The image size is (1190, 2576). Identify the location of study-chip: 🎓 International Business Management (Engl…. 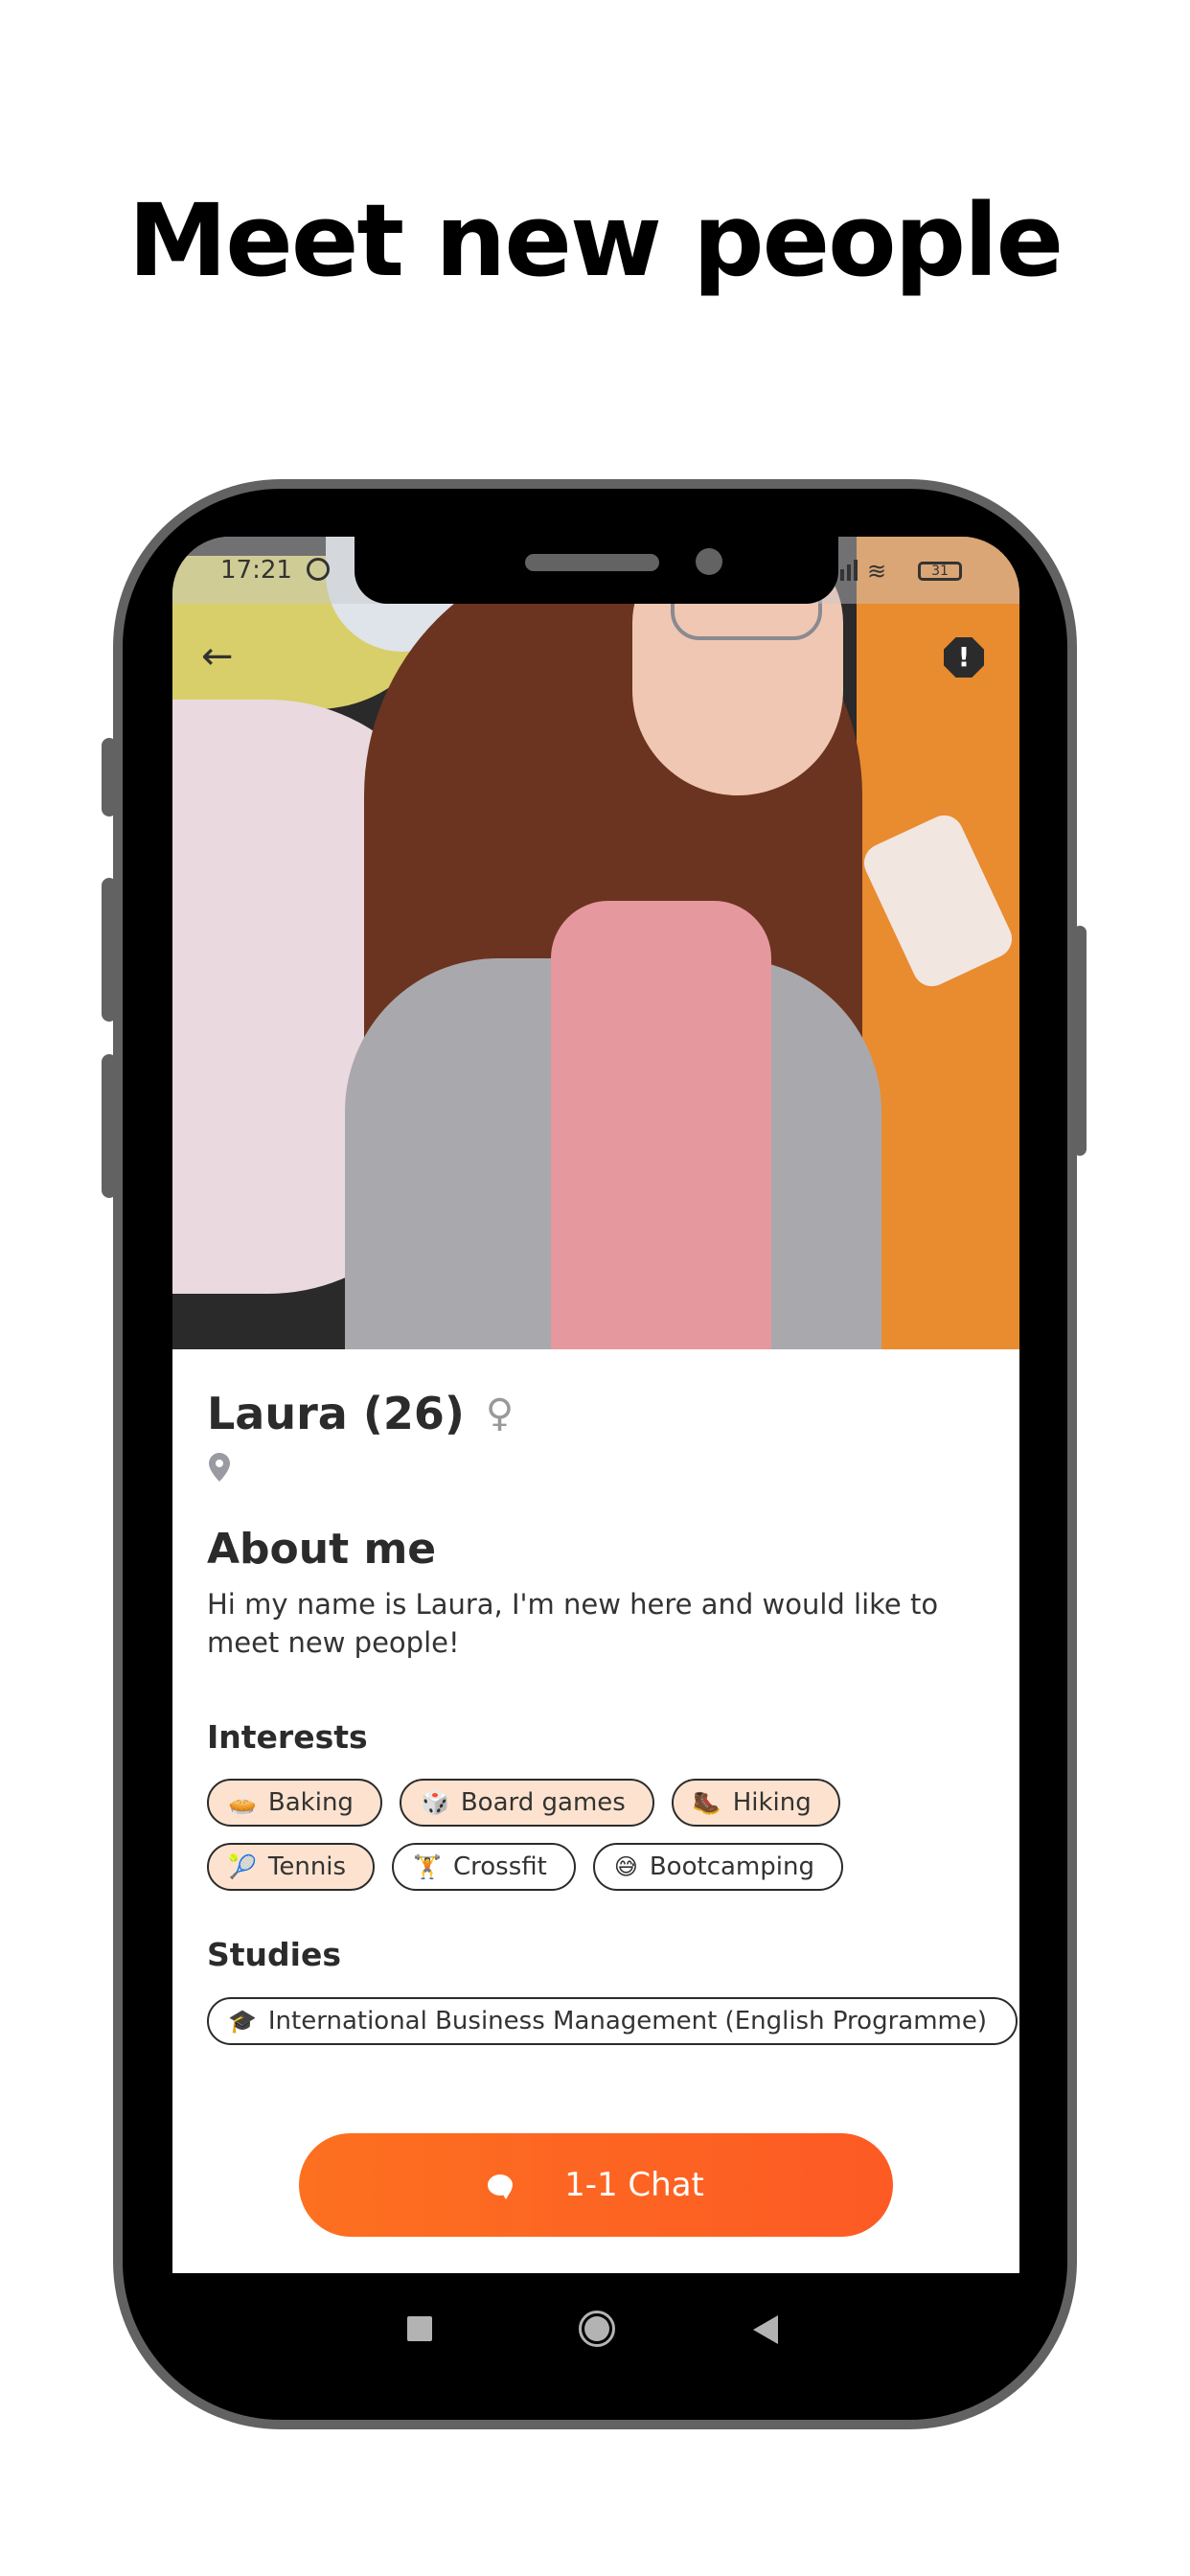
(612, 2021).